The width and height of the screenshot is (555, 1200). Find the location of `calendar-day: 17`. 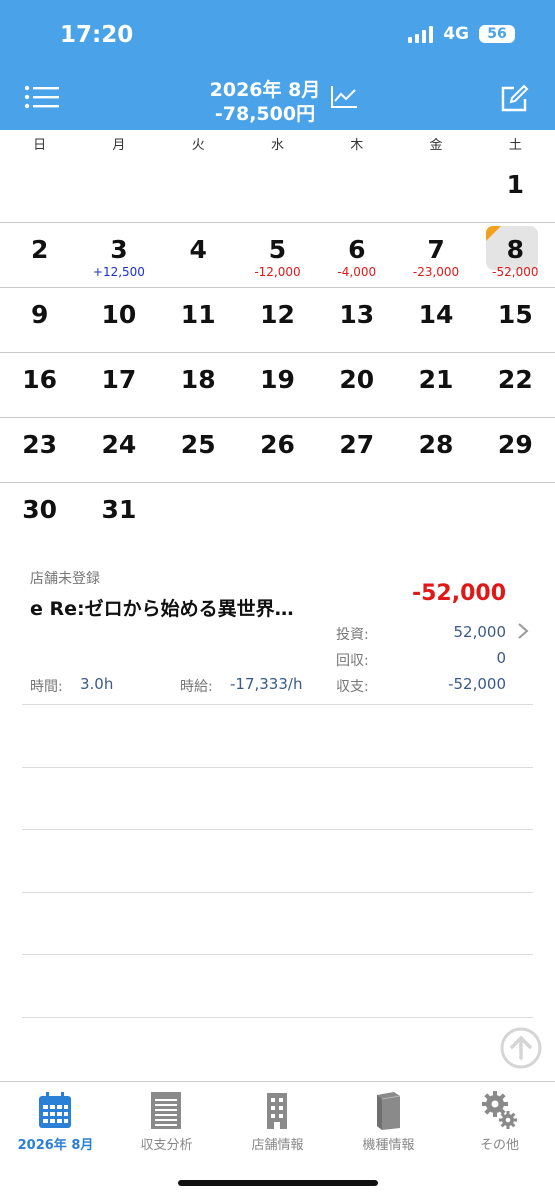

calendar-day: 17 is located at coordinates (118, 385).